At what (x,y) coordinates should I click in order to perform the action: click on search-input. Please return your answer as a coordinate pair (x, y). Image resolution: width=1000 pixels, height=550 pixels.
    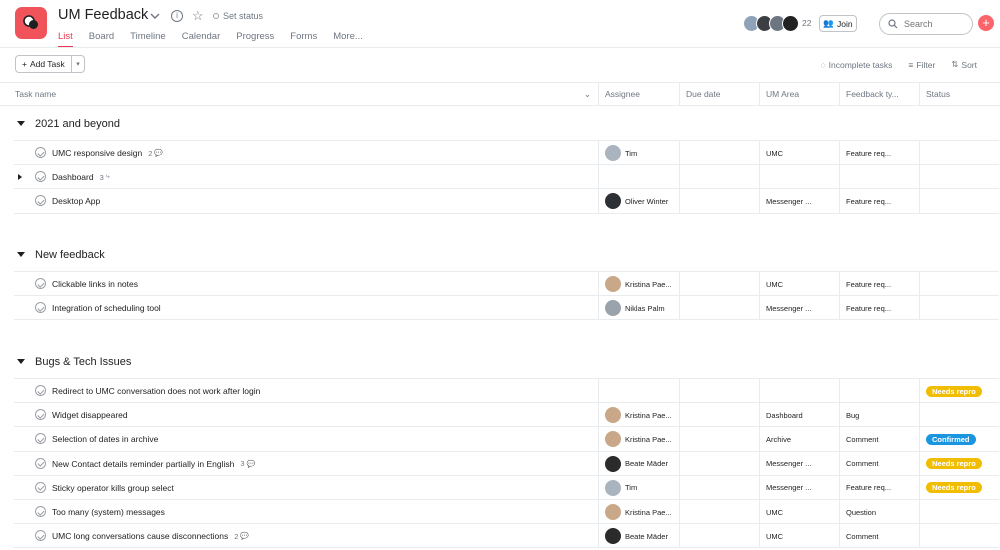
    Looking at the image, I should click on (934, 24).